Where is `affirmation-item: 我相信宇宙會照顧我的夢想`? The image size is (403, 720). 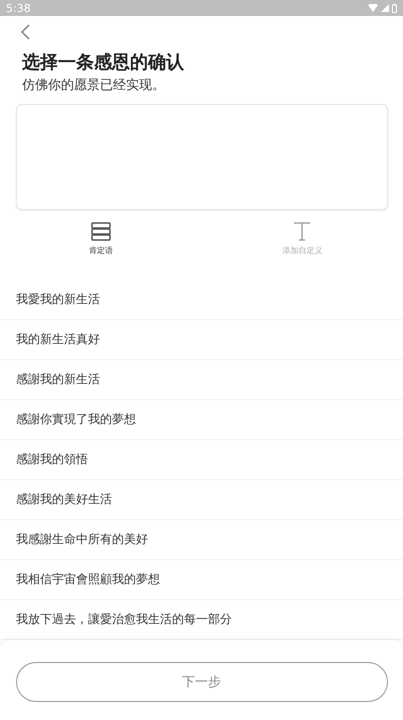 affirmation-item: 我相信宇宙會照顧我的夢想 is located at coordinates (201, 580).